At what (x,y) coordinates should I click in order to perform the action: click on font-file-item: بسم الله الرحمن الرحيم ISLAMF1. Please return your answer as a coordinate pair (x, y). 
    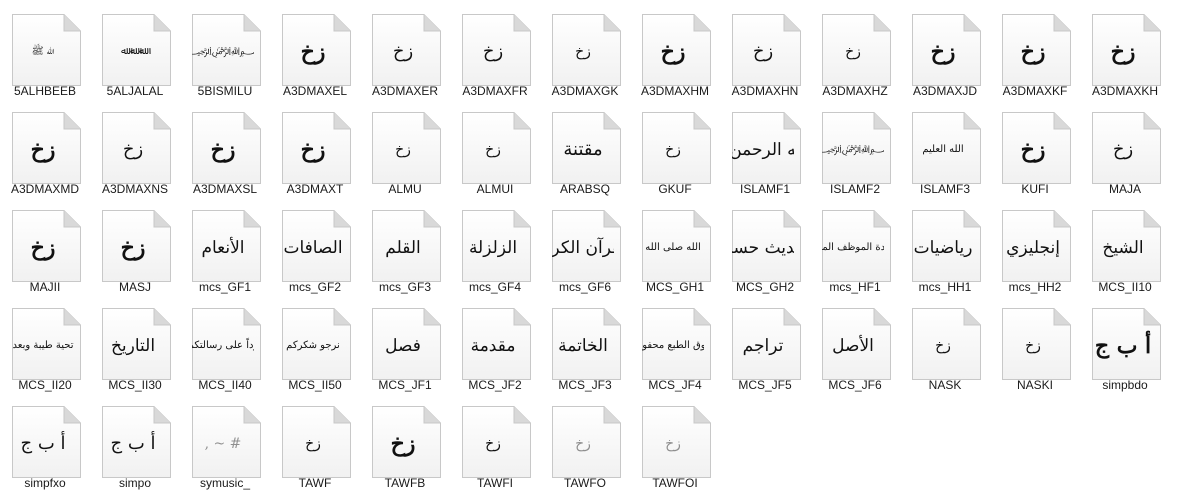
    Looking at the image, I should click on (765, 152).